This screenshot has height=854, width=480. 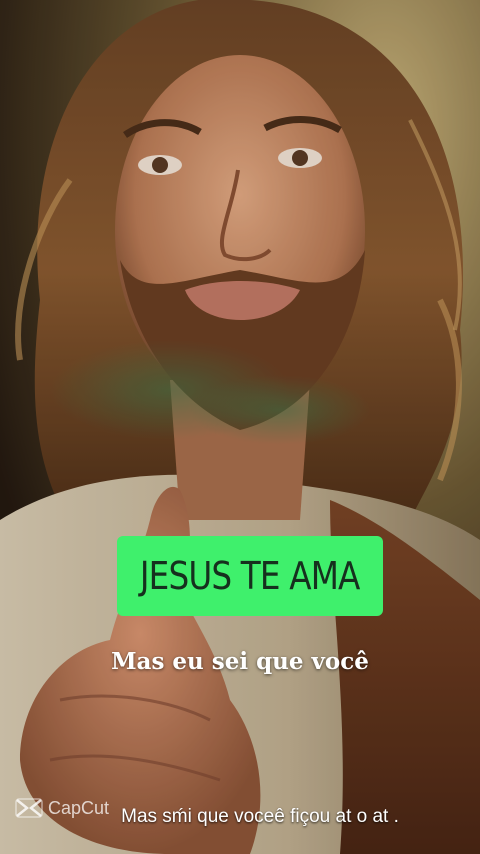 What do you see at coordinates (260, 816) in the screenshot?
I see `subtitle-text: Mas sḿi que voceê fiçou at o at .` at bounding box center [260, 816].